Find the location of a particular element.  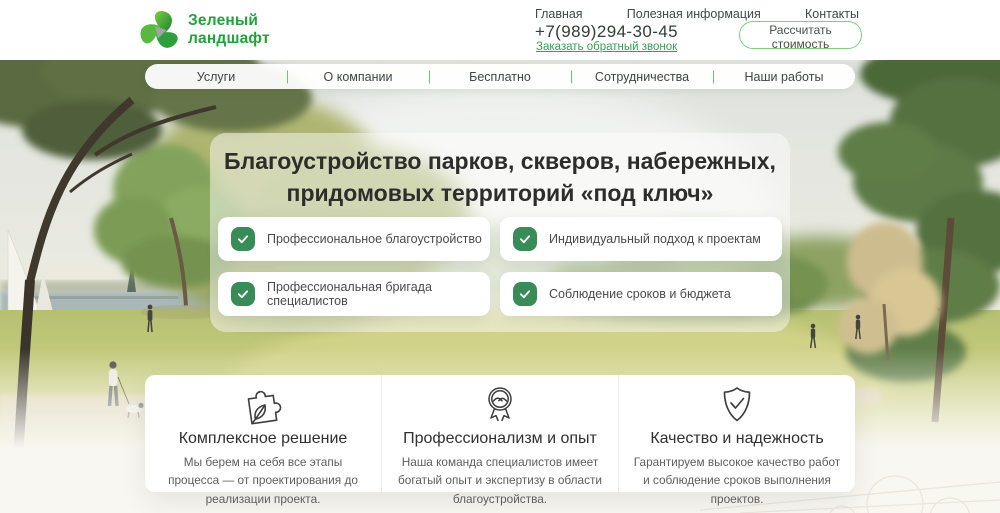

feature-badge-label: Профессиональное благоустройство is located at coordinates (374, 239).